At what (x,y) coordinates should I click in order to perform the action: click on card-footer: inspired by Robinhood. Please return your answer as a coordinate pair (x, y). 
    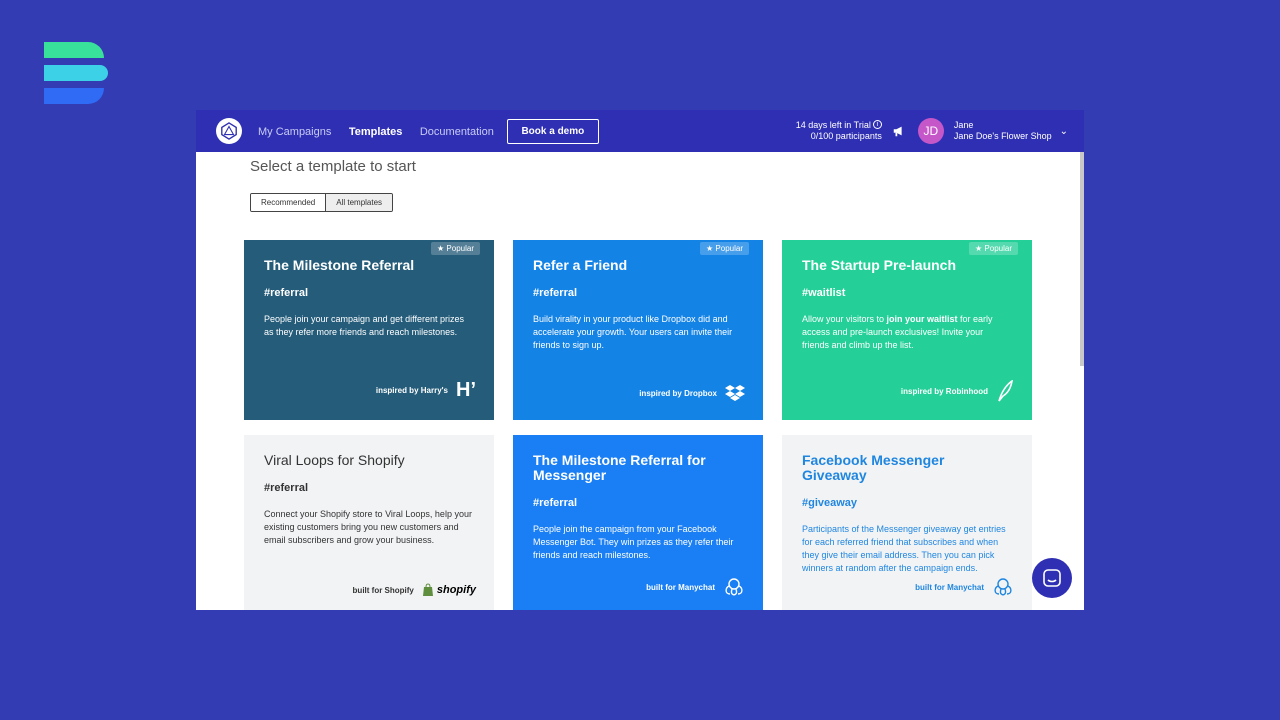
    Looking at the image, I should click on (957, 391).